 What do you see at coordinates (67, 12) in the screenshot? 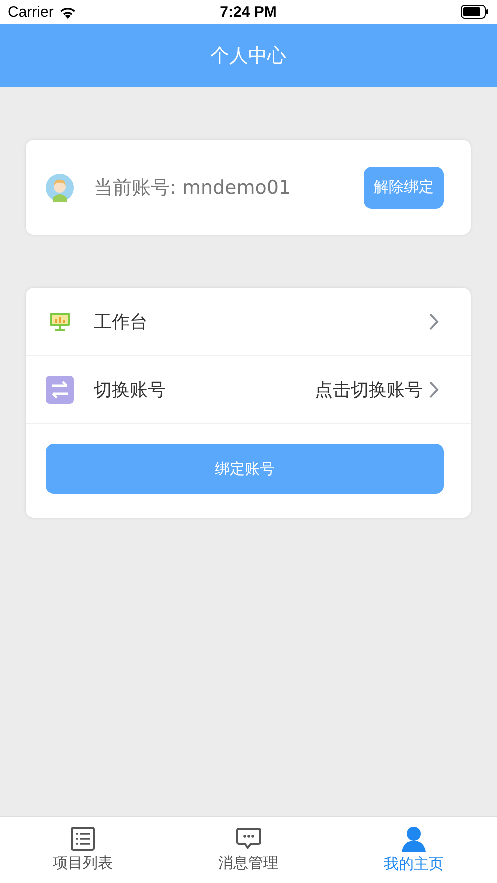
I see `wifi-icon` at bounding box center [67, 12].